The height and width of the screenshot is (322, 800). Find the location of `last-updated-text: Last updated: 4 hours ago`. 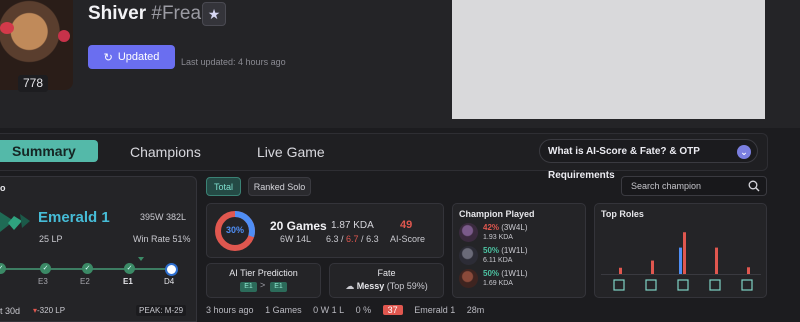

last-updated-text: Last updated: 4 hours ago is located at coordinates (233, 62).